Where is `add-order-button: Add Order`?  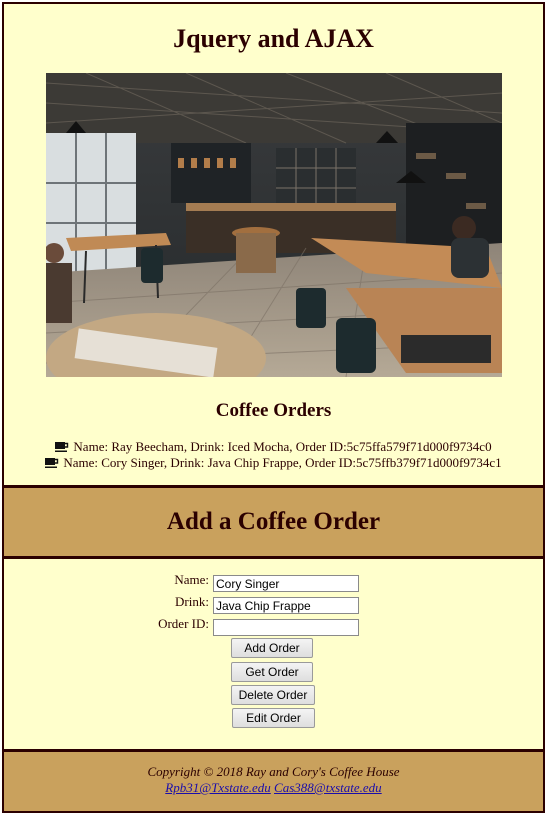 add-order-button: Add Order is located at coordinates (272, 648).